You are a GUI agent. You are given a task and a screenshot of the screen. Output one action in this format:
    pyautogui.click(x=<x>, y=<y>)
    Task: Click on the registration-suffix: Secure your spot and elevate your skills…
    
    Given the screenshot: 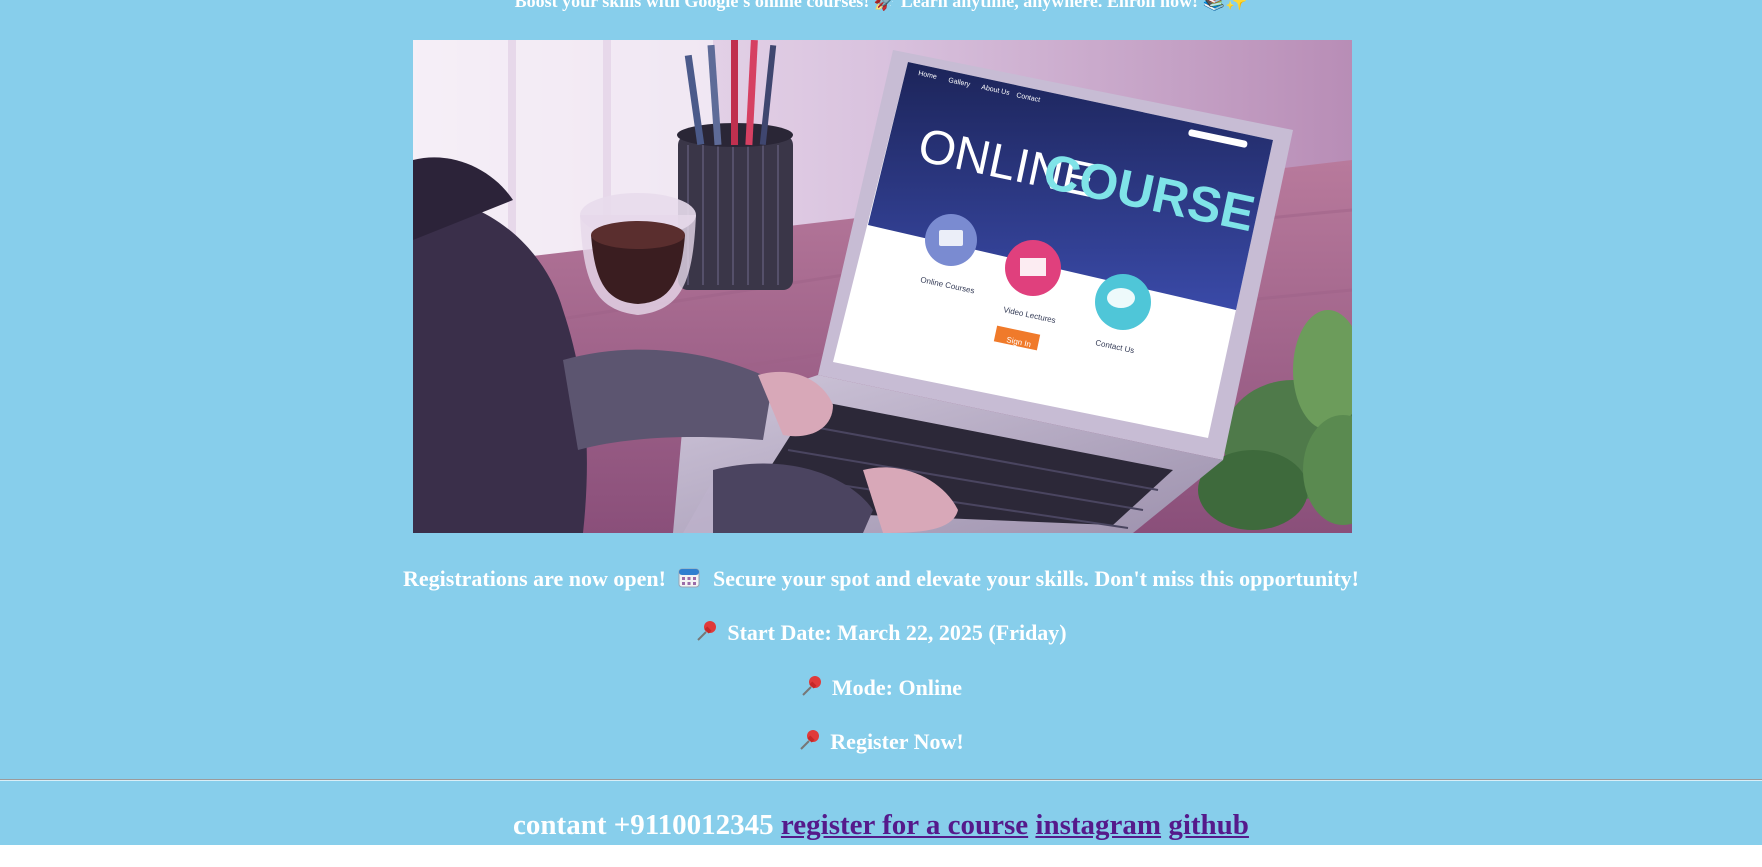 What is the action you would take?
    pyautogui.click(x=1035, y=578)
    